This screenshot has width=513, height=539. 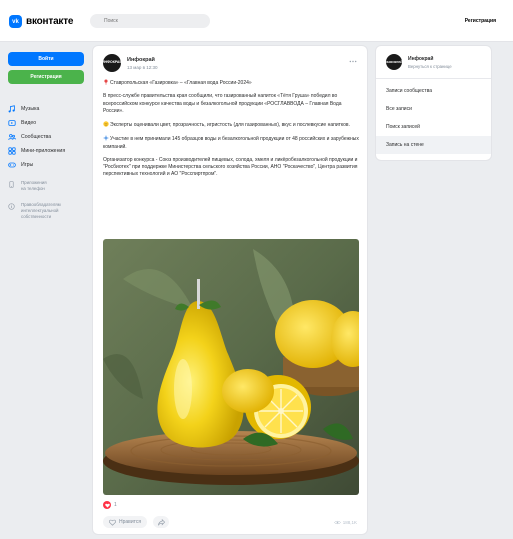 What do you see at coordinates (112, 522) in the screenshot?
I see `heart-icon` at bounding box center [112, 522].